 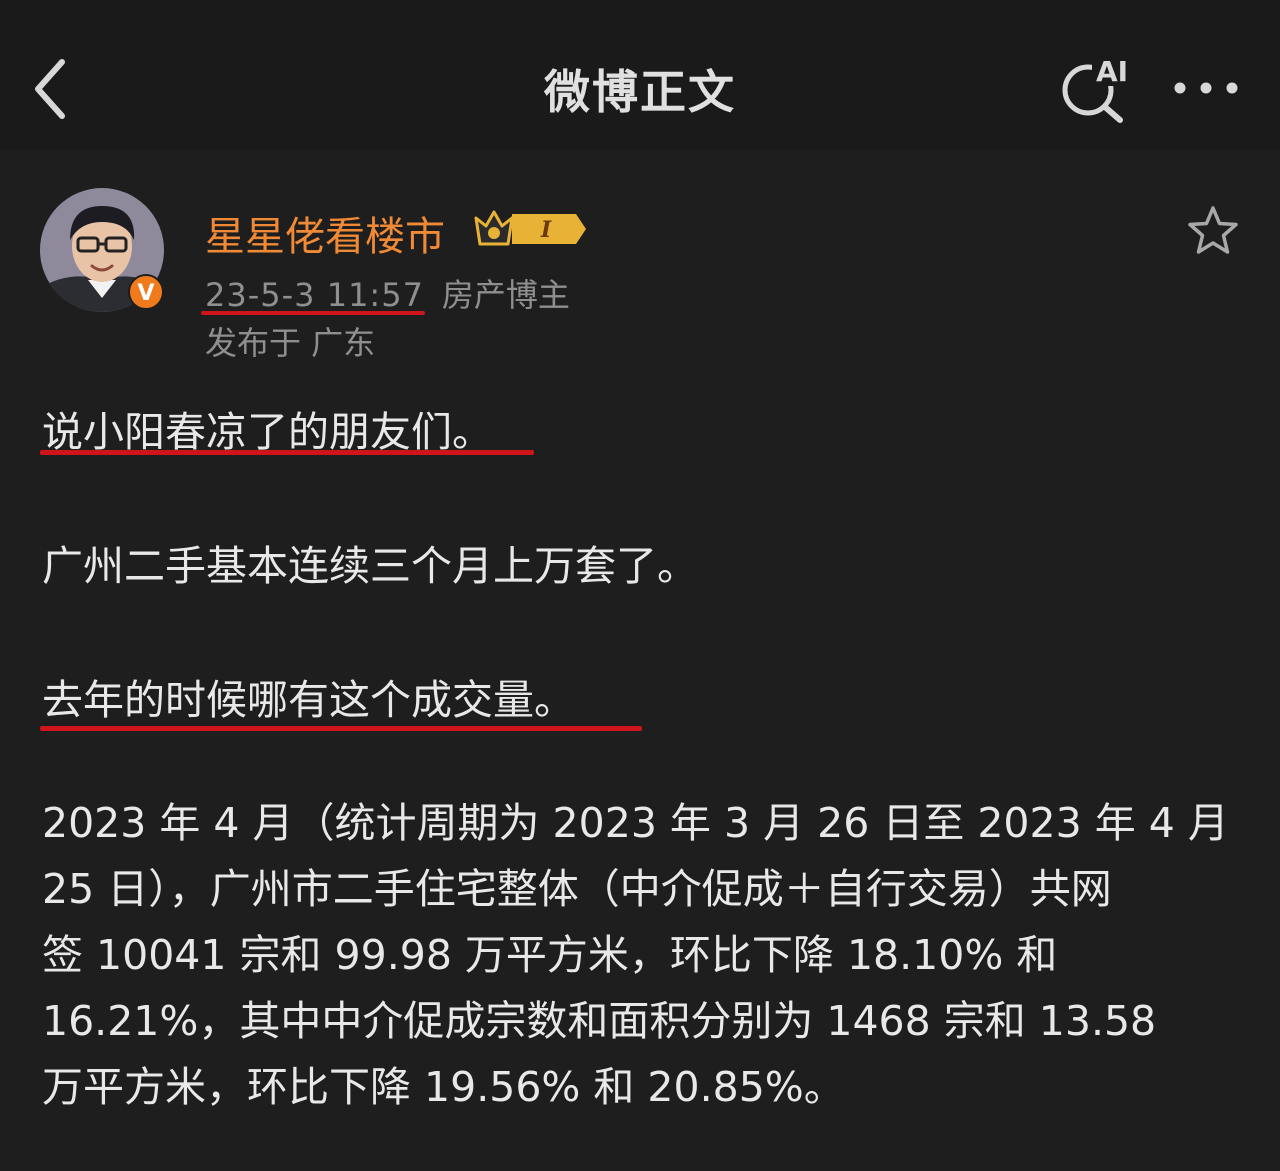 I want to click on ai-label: AI, so click(x=1112, y=71).